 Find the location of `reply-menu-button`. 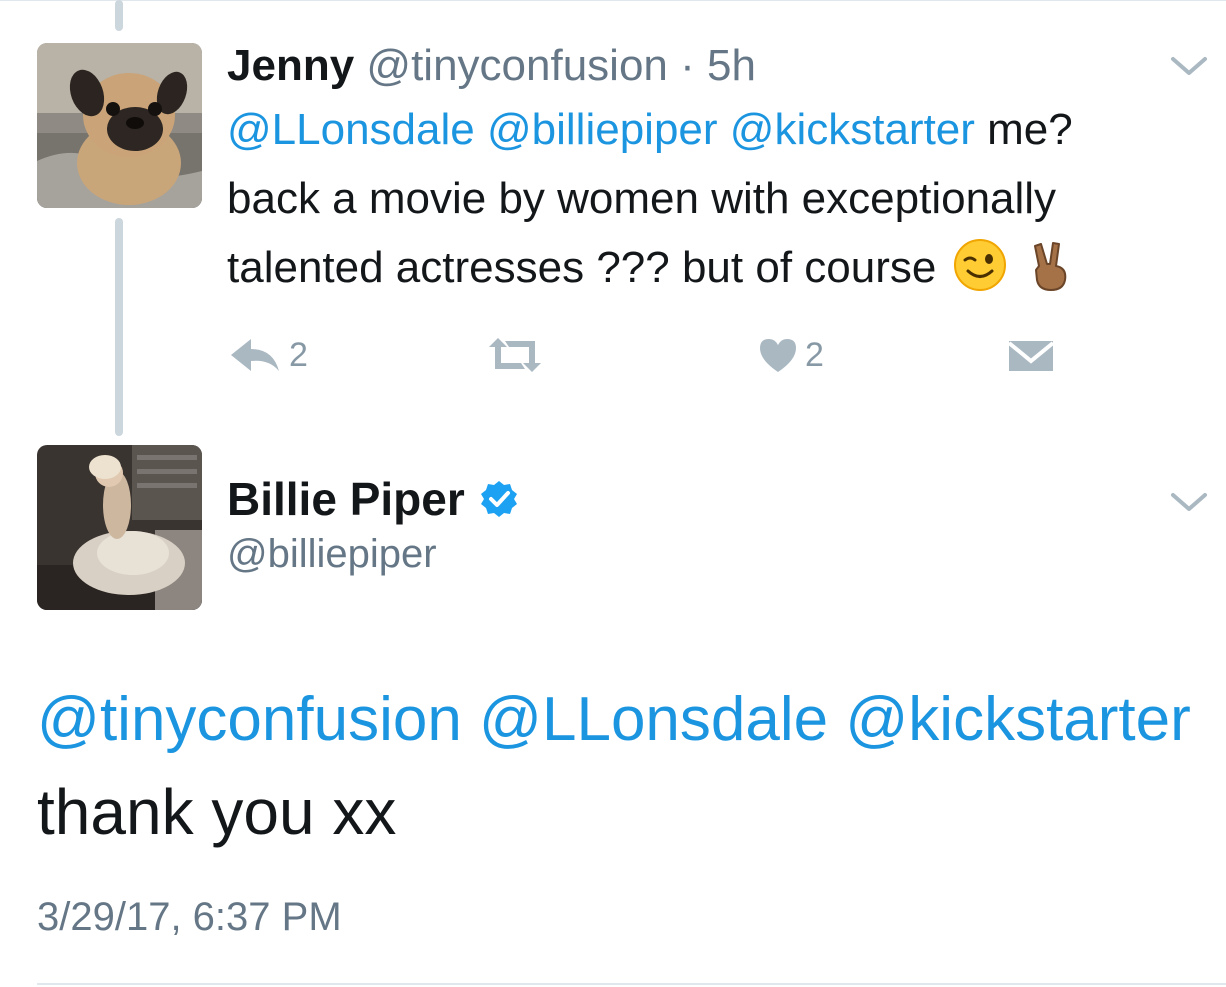

reply-menu-button is located at coordinates (1189, 502).